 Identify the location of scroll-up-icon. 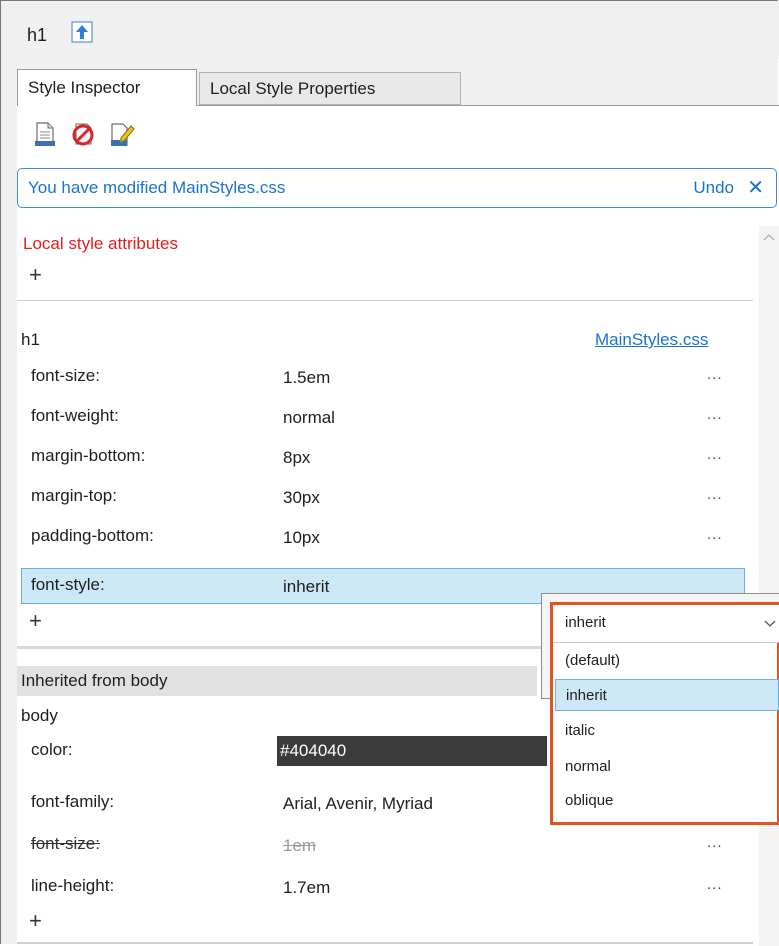
(769, 237).